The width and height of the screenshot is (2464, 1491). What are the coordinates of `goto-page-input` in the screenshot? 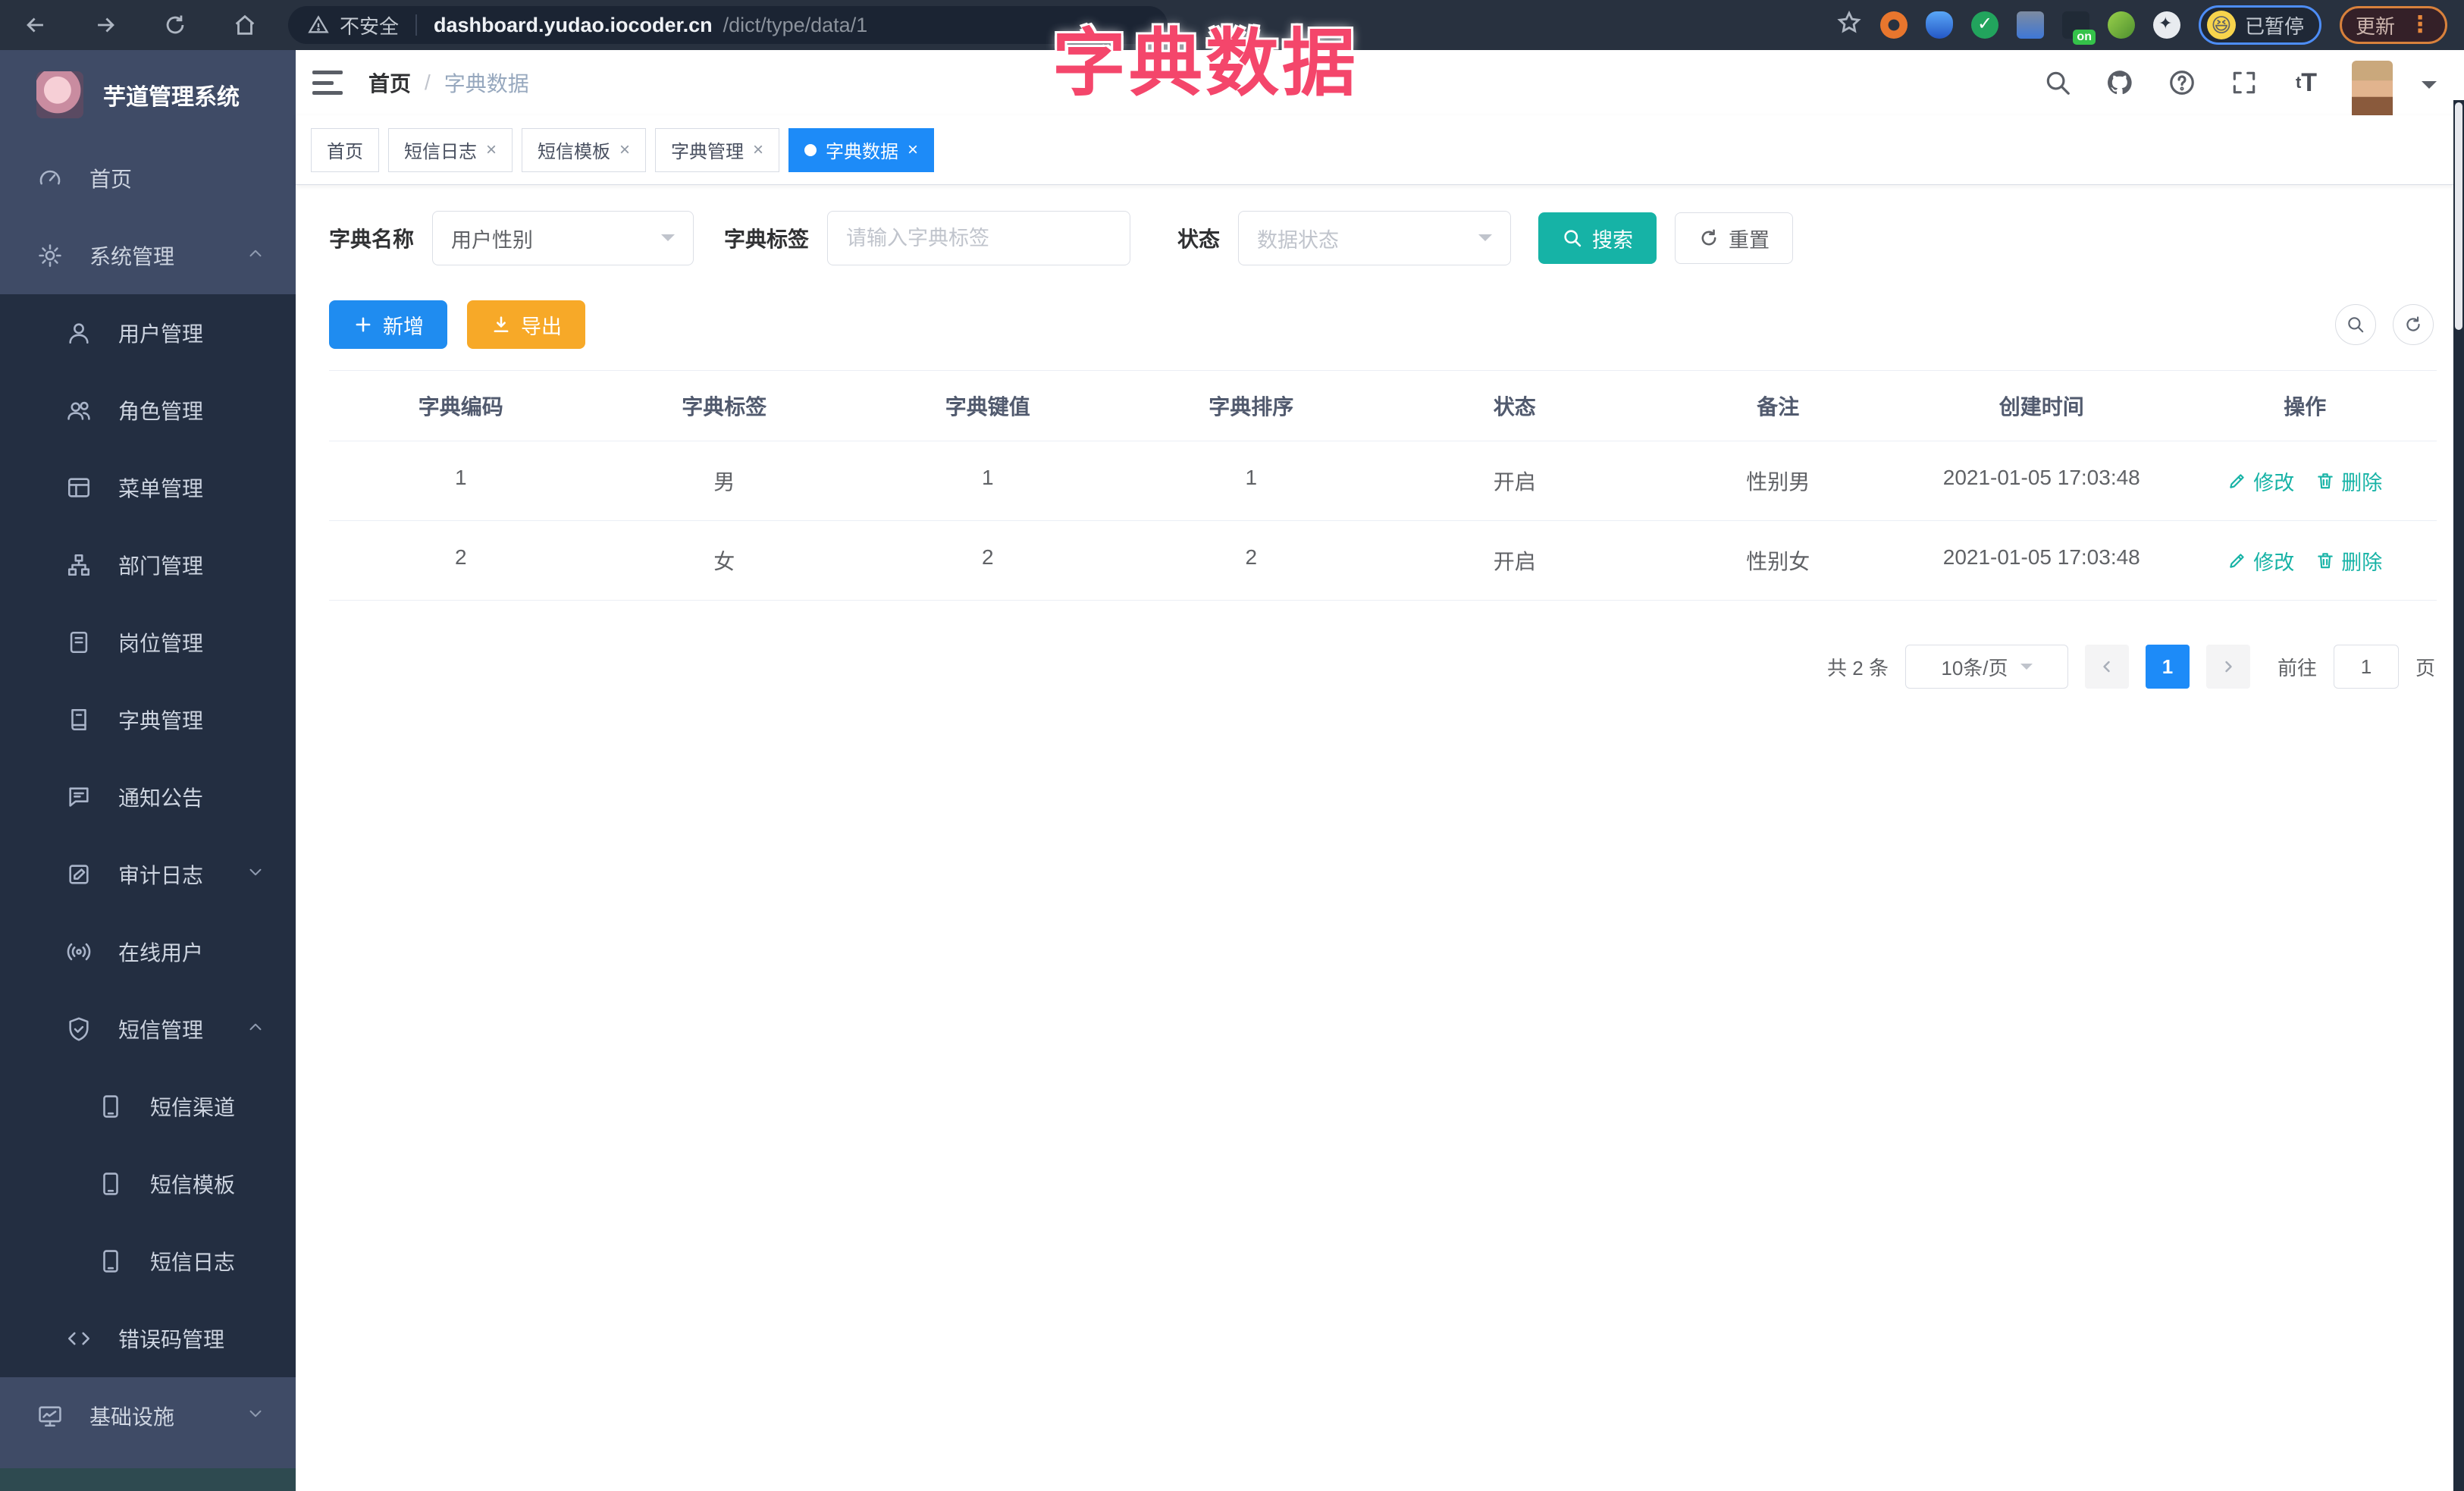 It's located at (2366, 667).